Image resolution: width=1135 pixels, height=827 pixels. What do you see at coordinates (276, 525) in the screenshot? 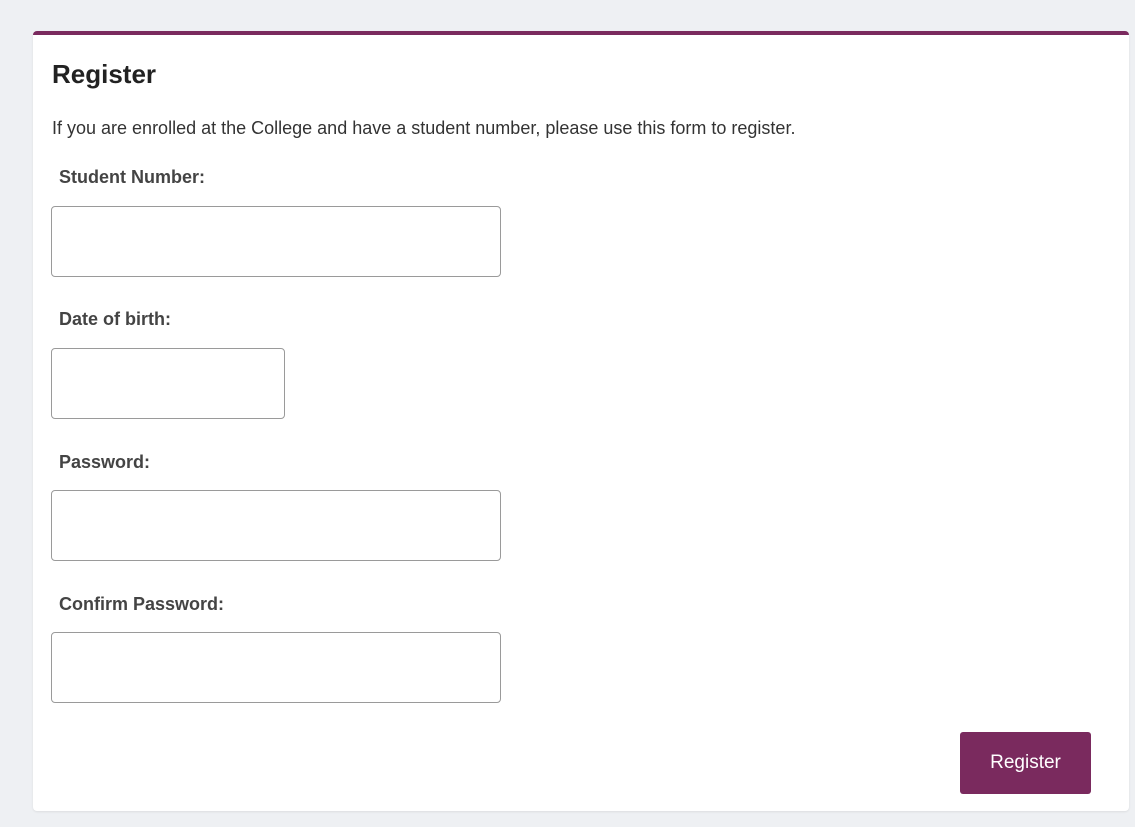
I see `password-input` at bounding box center [276, 525].